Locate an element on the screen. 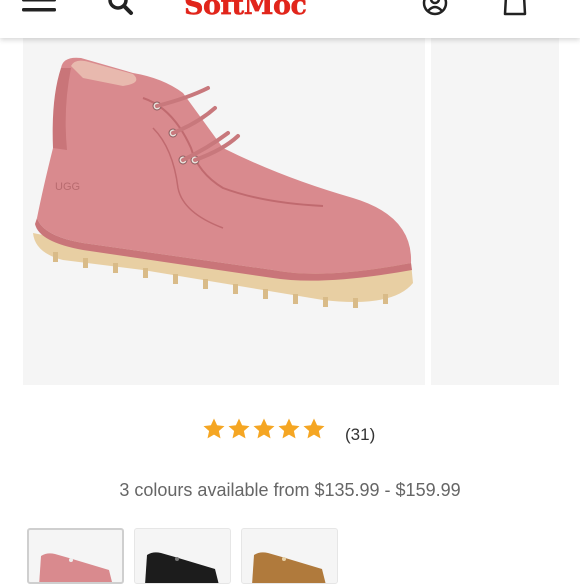 This screenshot has width=580, height=588. search-icon is located at coordinates (121, 9).